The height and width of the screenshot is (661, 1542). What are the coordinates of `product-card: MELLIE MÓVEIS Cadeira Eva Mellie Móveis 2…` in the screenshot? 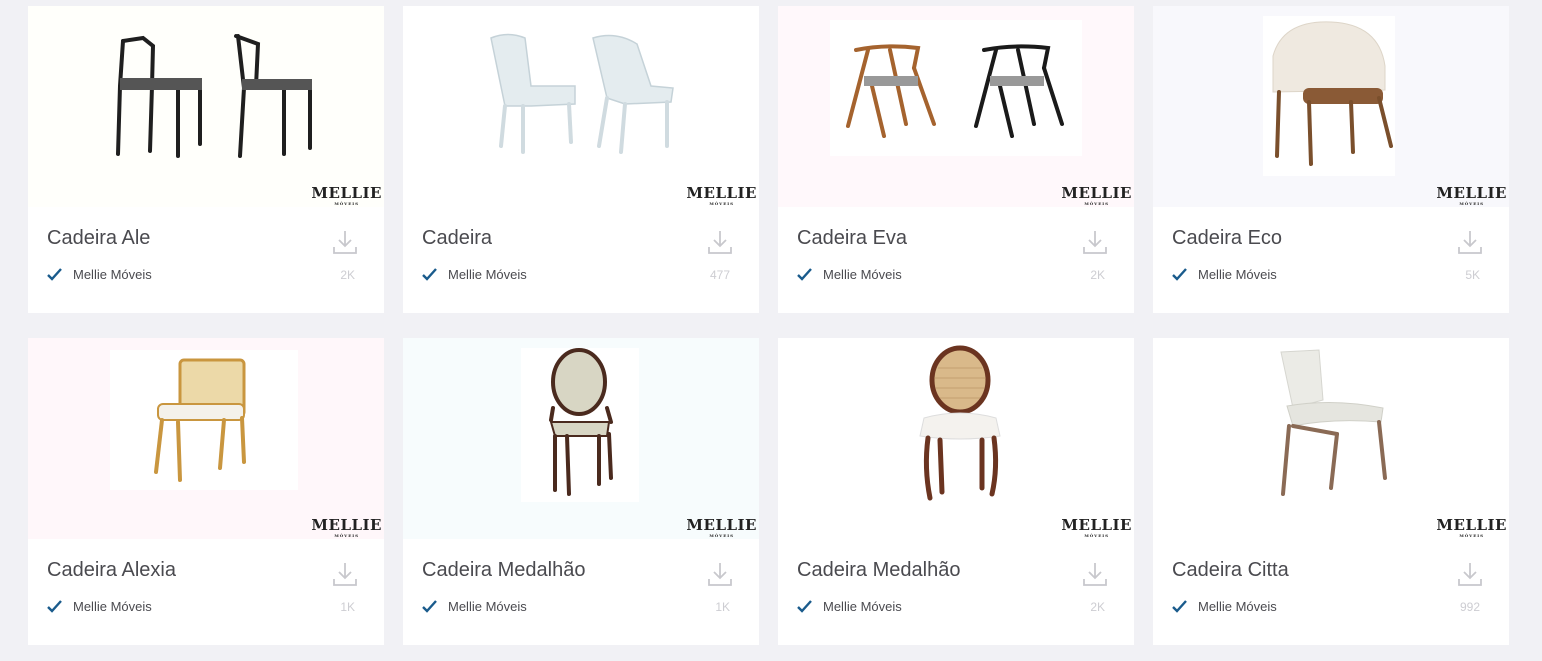 It's located at (956, 159).